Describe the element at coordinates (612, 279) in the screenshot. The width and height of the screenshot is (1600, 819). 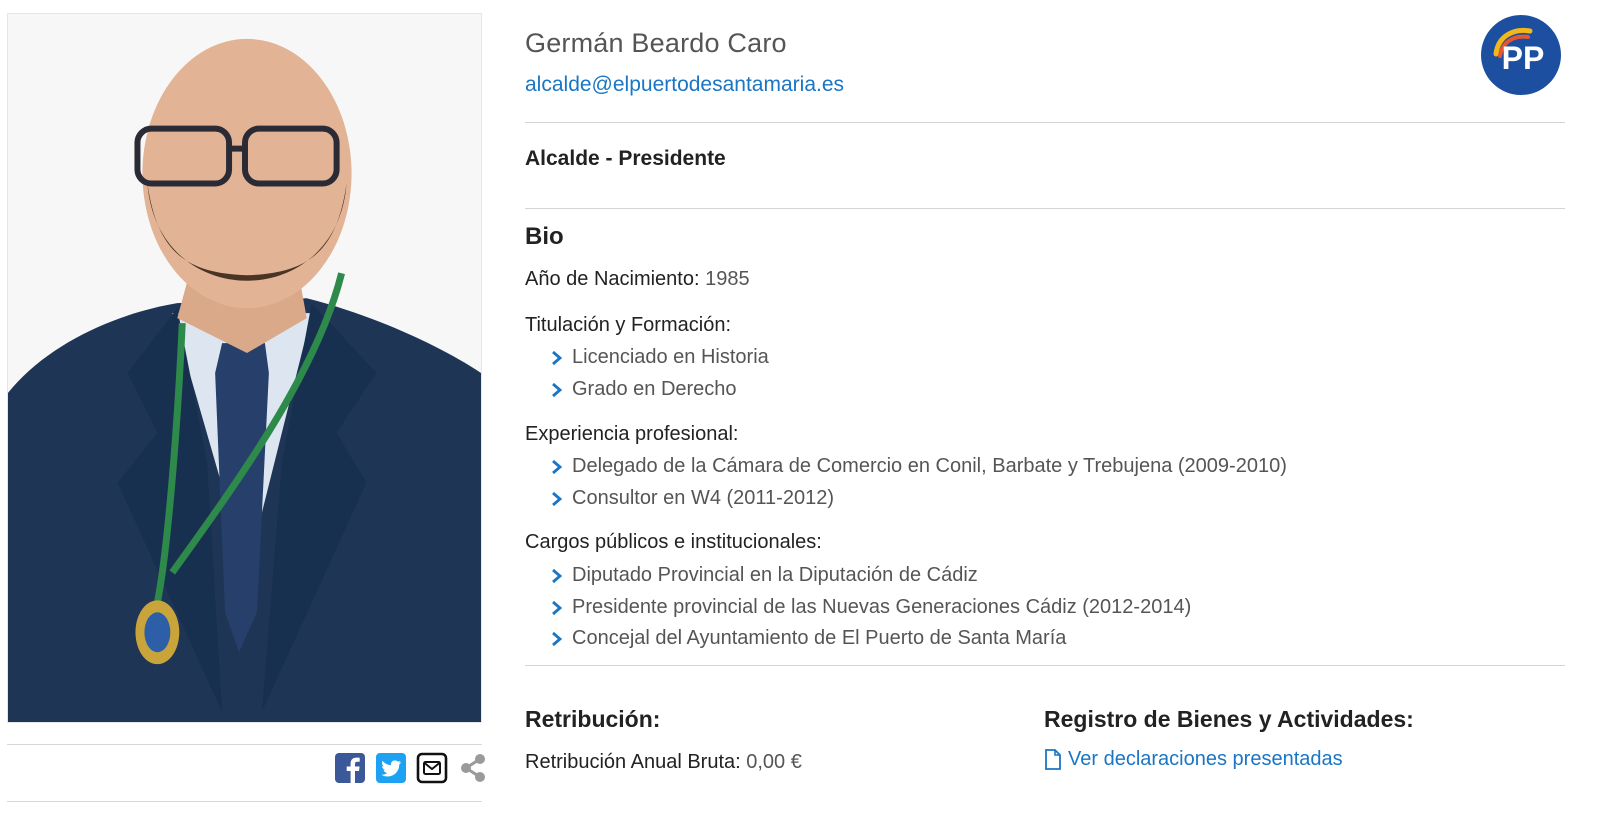
I see `birth-year-label: Año de Nacimiento:` at that location.